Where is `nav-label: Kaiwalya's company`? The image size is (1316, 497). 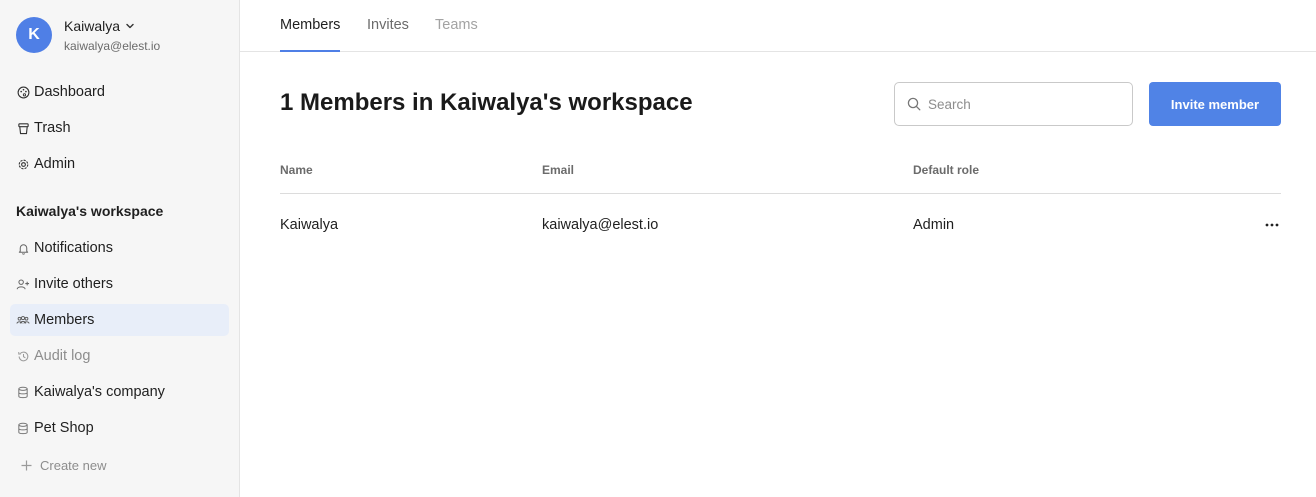 nav-label: Kaiwalya's company is located at coordinates (99, 392).